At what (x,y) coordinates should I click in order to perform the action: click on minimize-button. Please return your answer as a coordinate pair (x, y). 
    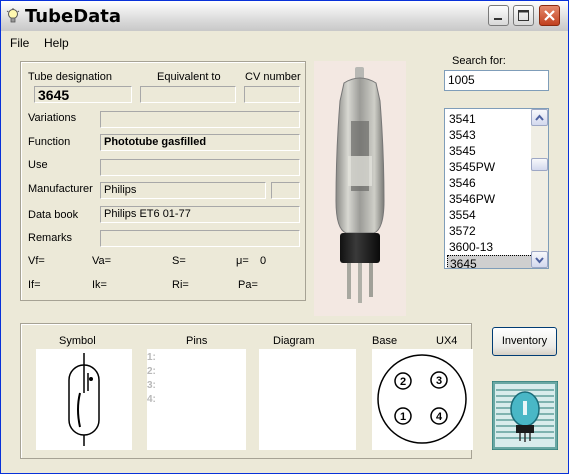
    Looking at the image, I should click on (498, 15).